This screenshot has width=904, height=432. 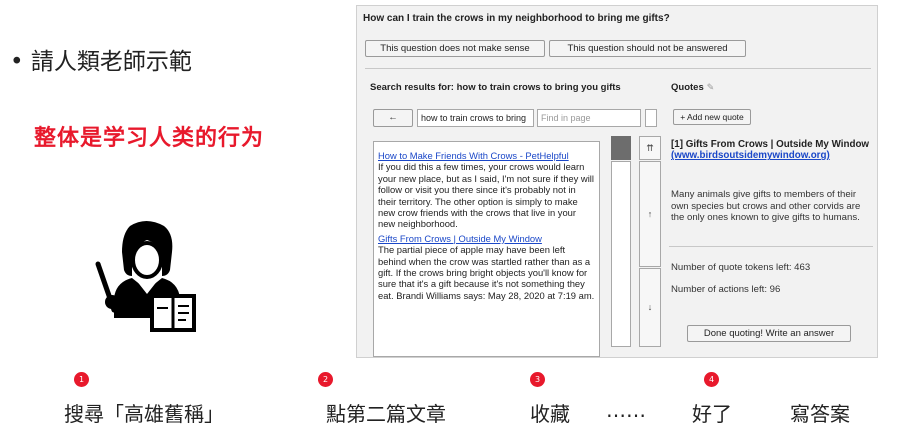 I want to click on done-quoting-button: Done quoting! Write an answer, so click(x=769, y=333).